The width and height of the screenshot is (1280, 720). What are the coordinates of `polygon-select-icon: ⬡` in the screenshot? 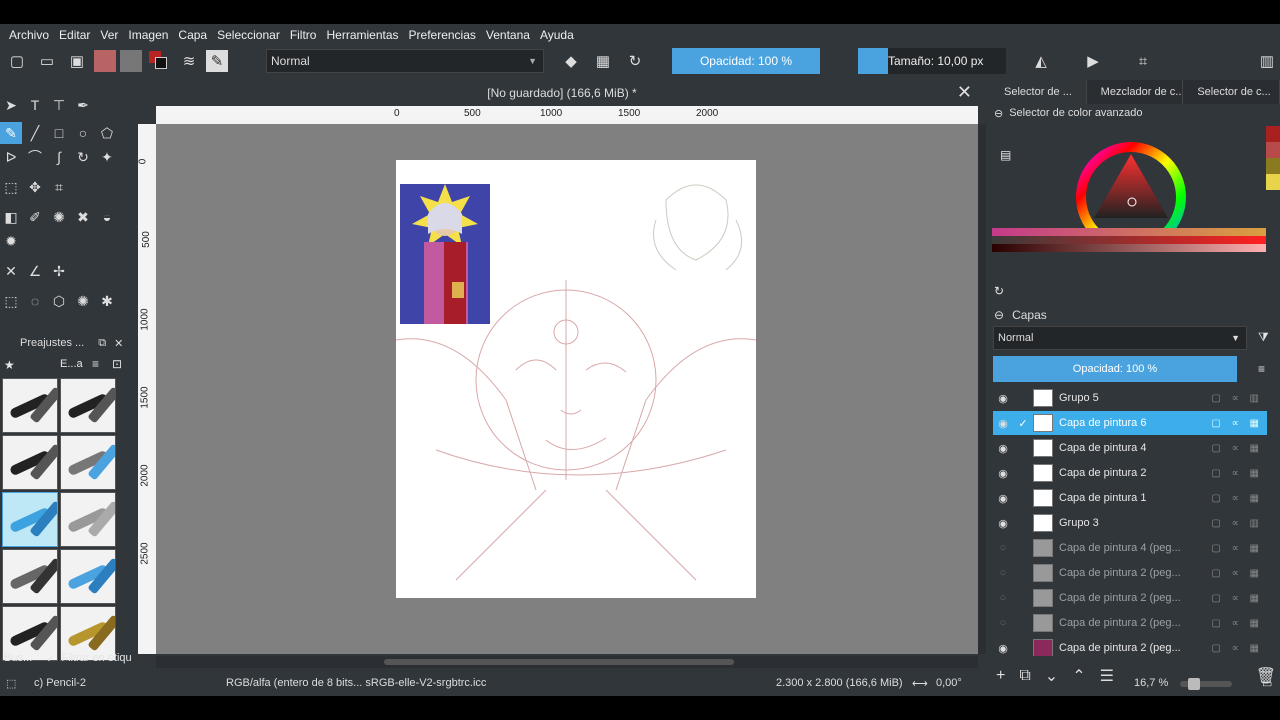 It's located at (59, 301).